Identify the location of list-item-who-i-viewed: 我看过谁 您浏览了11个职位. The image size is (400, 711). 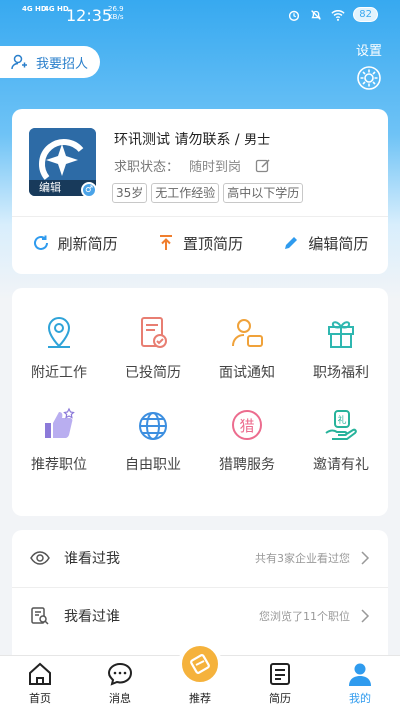
(200, 616).